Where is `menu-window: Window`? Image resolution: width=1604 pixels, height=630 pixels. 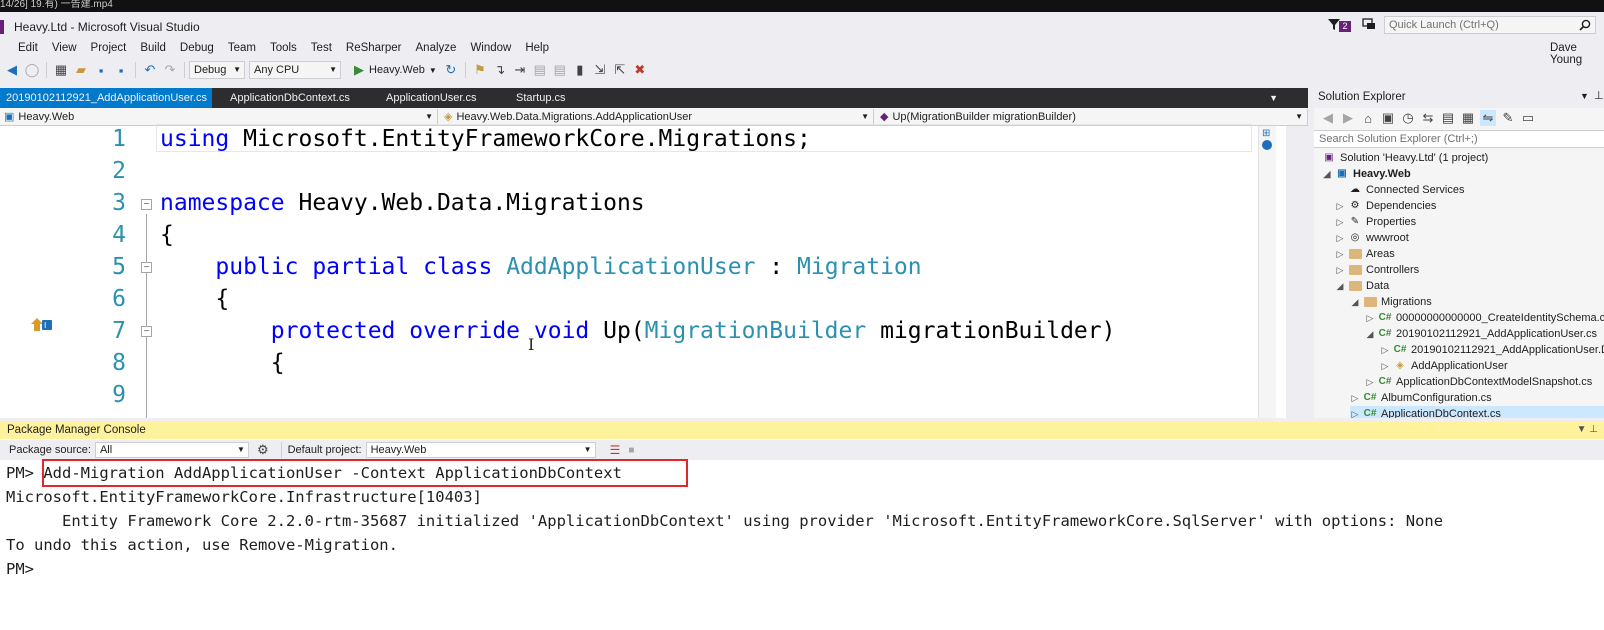
menu-window: Window is located at coordinates (490, 48).